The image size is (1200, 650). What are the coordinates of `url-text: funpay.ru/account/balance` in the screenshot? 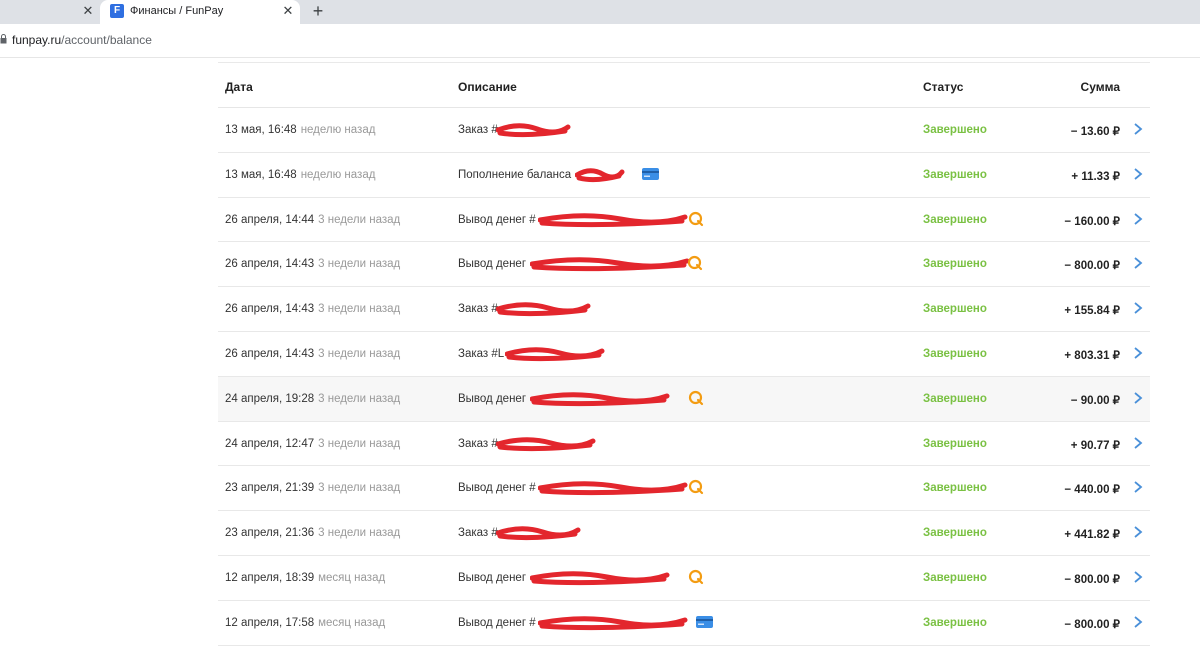 It's located at (82, 40).